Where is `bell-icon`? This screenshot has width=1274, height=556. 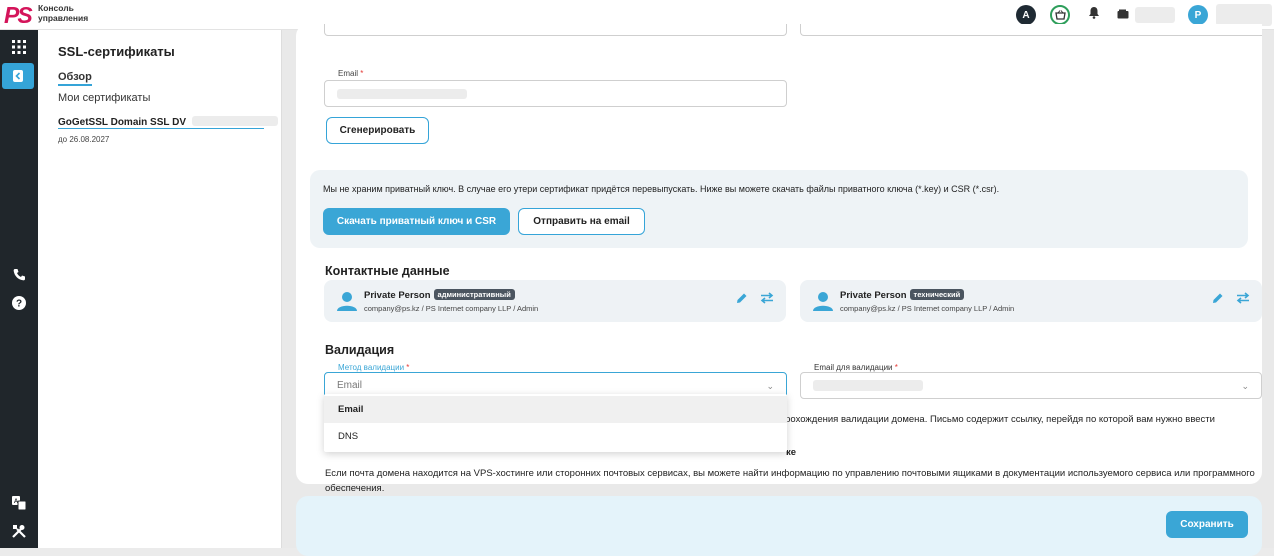 bell-icon is located at coordinates (1094, 15).